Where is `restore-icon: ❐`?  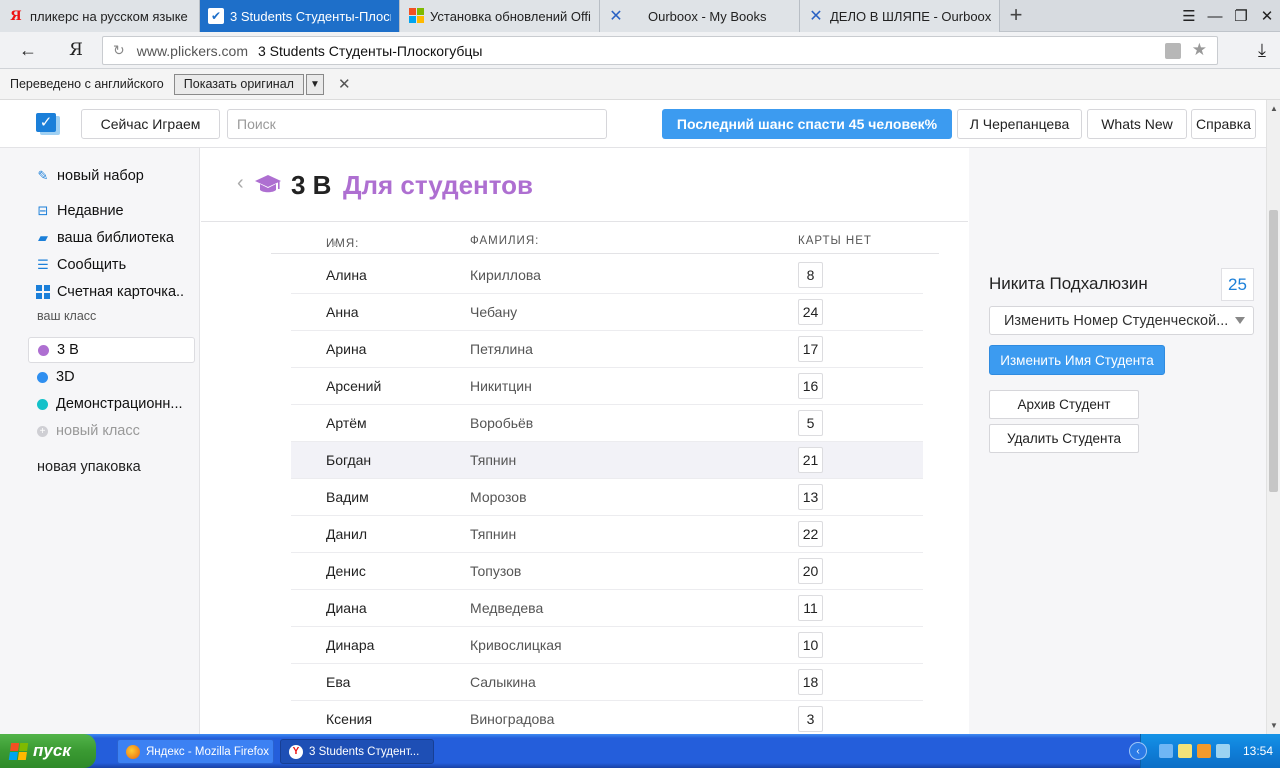
restore-icon: ❐ is located at coordinates (1241, 16).